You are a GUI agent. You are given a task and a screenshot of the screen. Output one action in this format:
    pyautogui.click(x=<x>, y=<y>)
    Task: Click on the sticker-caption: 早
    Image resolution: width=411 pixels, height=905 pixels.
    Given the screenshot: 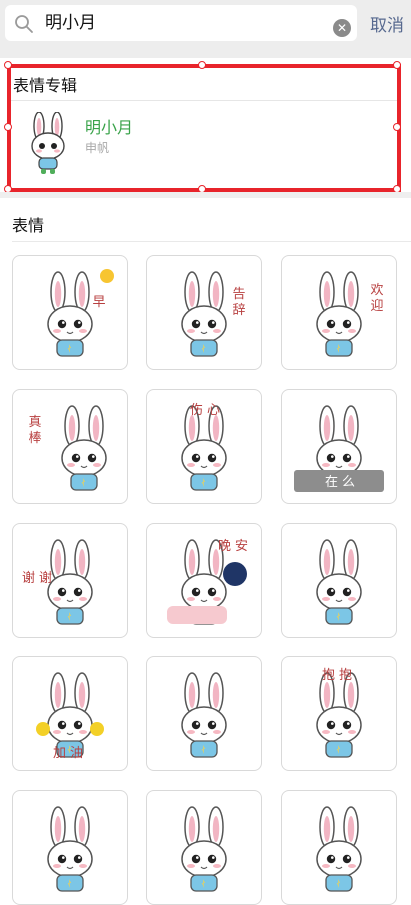 What is the action you would take?
    pyautogui.click(x=100, y=302)
    